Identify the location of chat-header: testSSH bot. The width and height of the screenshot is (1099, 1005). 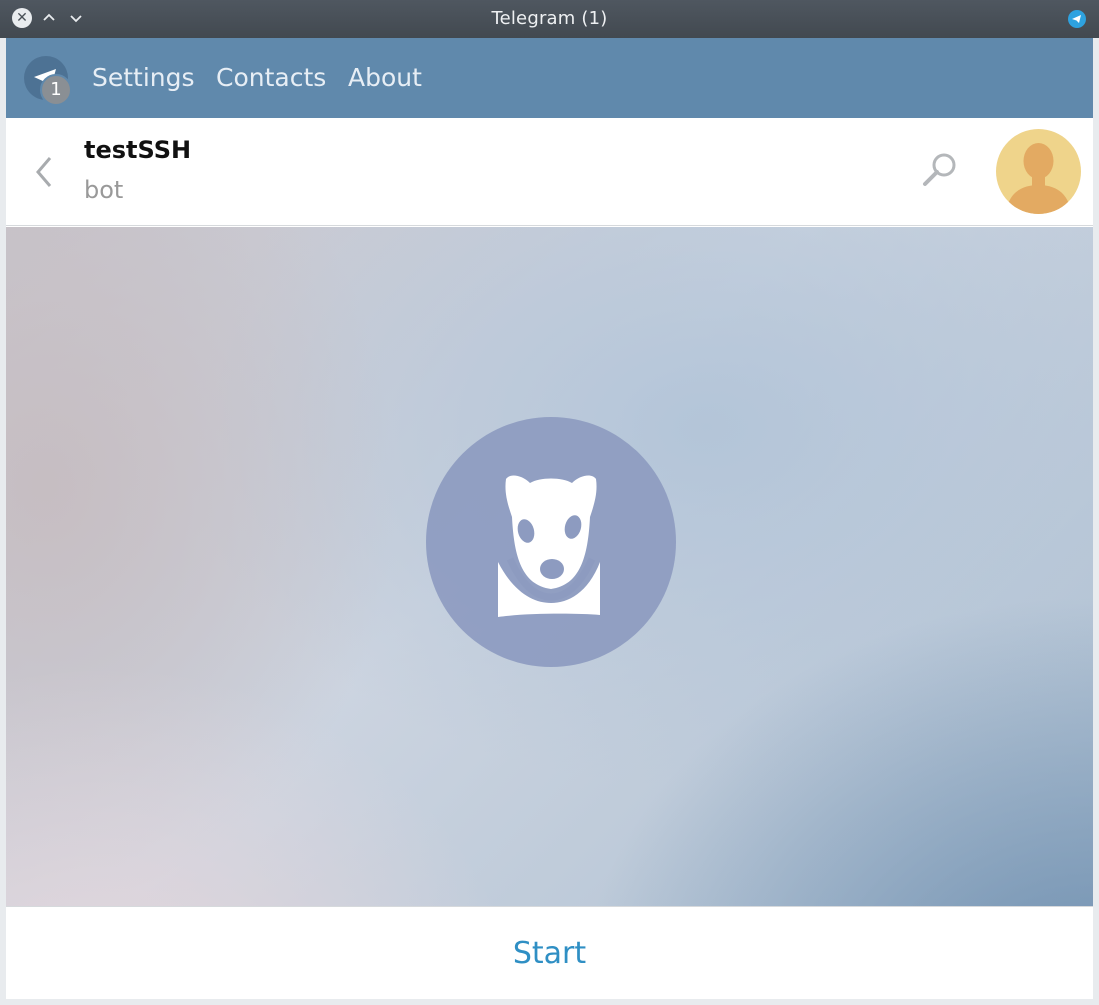
(549, 172).